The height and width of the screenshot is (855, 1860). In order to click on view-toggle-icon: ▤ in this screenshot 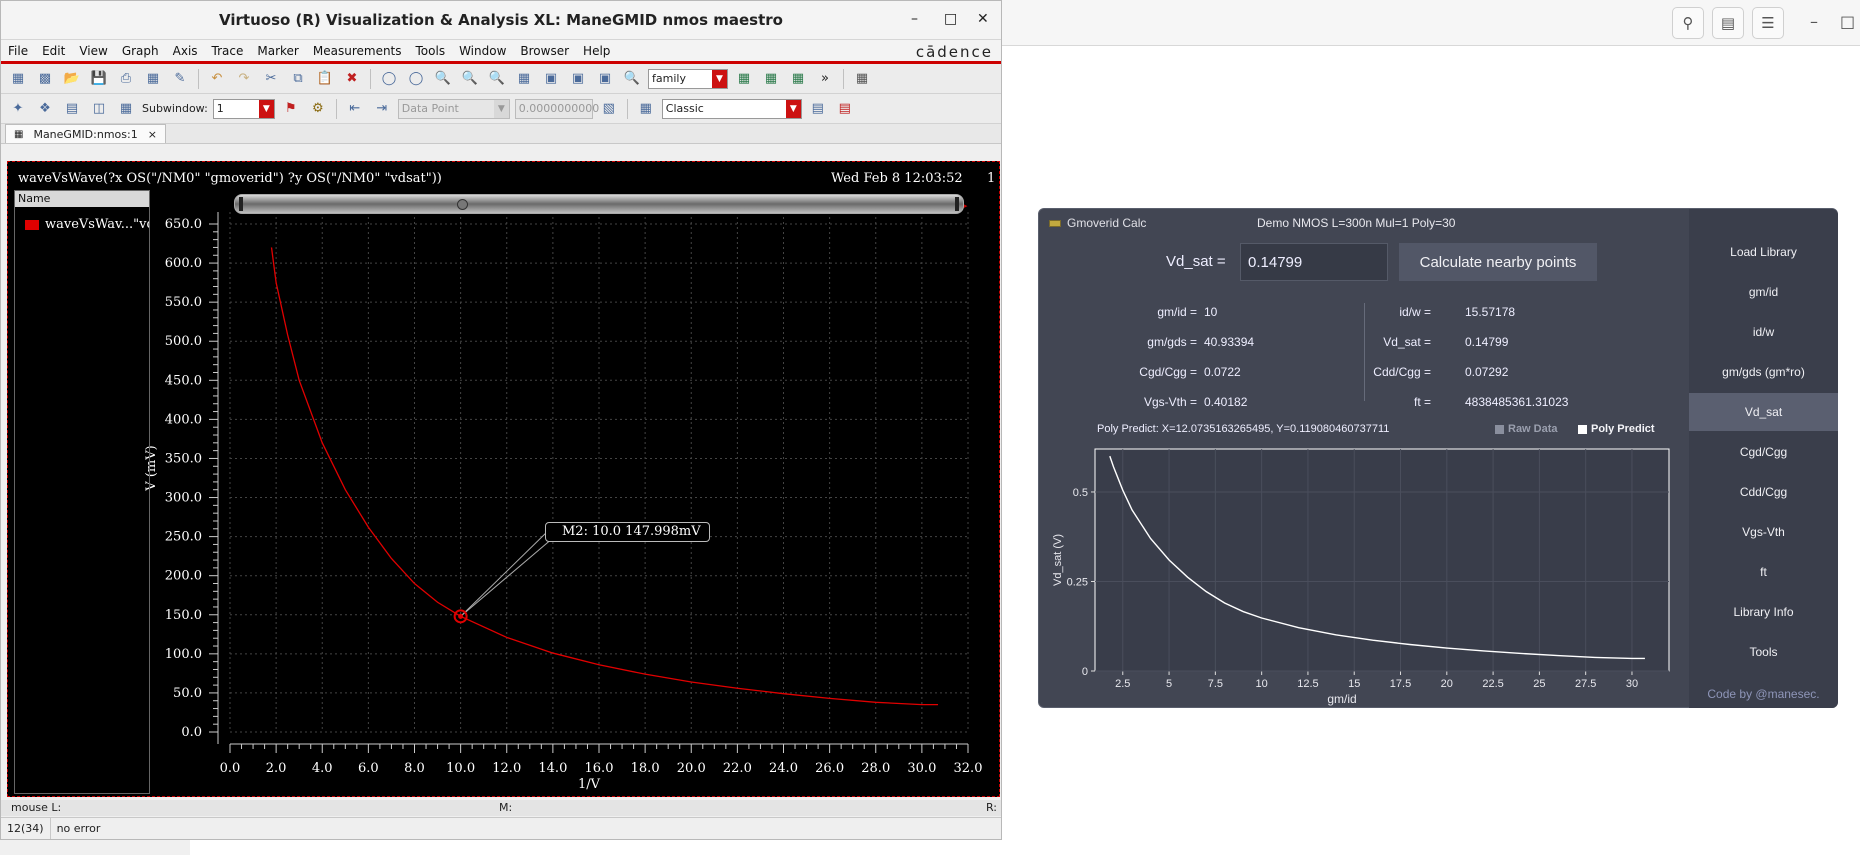, I will do `click(1728, 23)`.